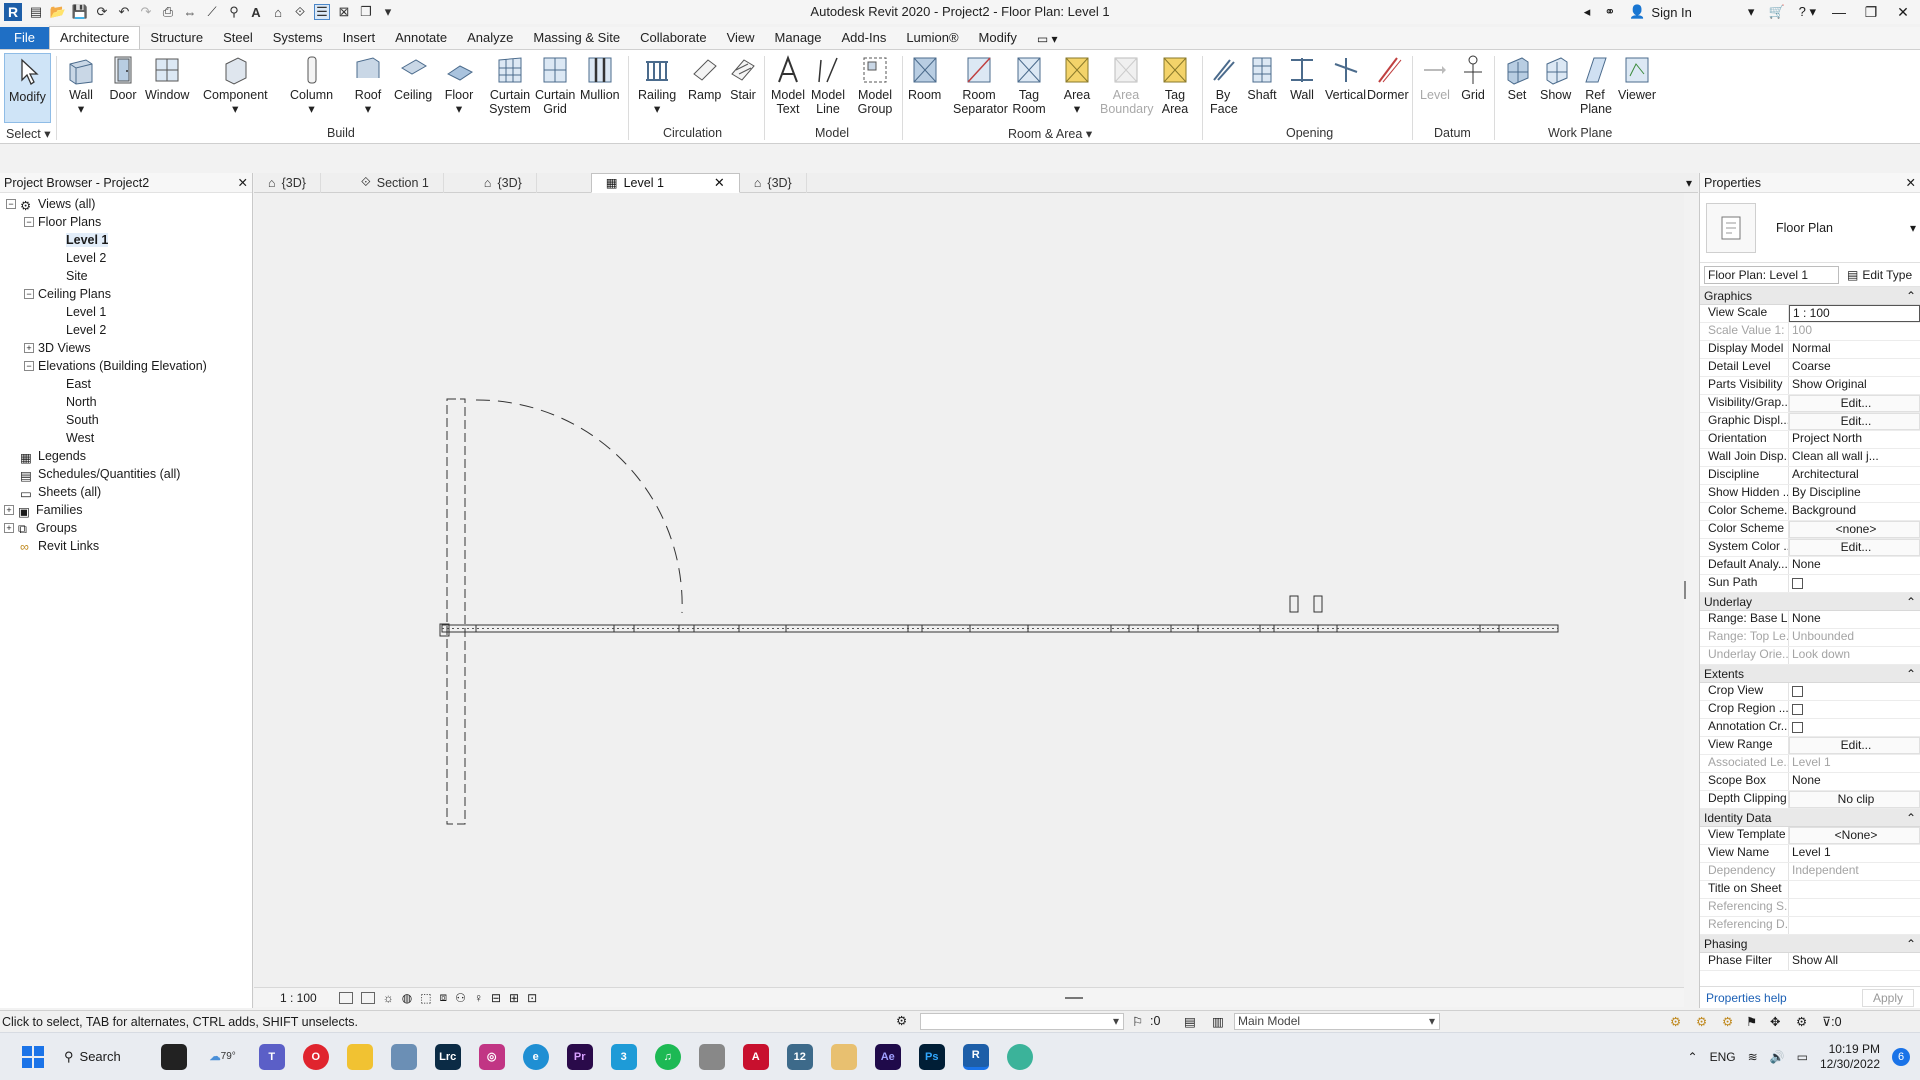  Describe the element at coordinates (1050, 133) in the screenshot. I see `room-area-group-label: Room & Area ▾` at that location.